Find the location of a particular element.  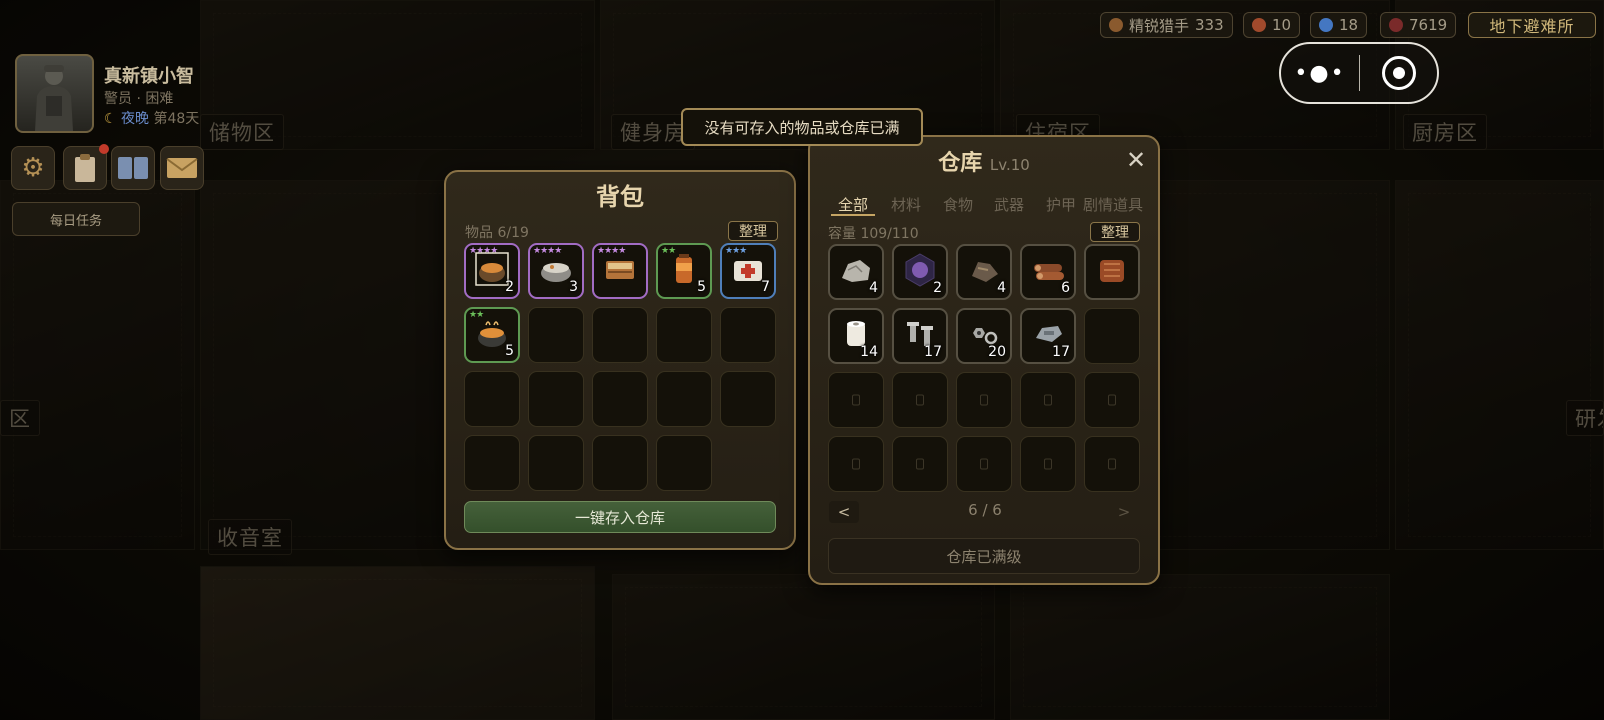

inventory-slot: ★★★★ 2 is located at coordinates (492, 271).